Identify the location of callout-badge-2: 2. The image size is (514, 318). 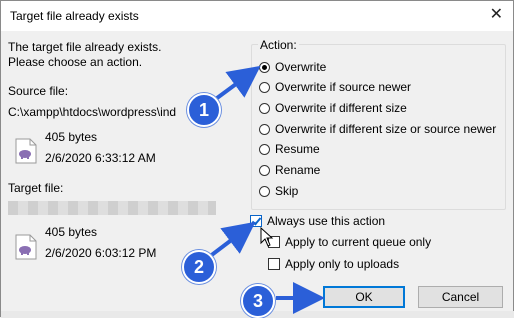
(199, 267).